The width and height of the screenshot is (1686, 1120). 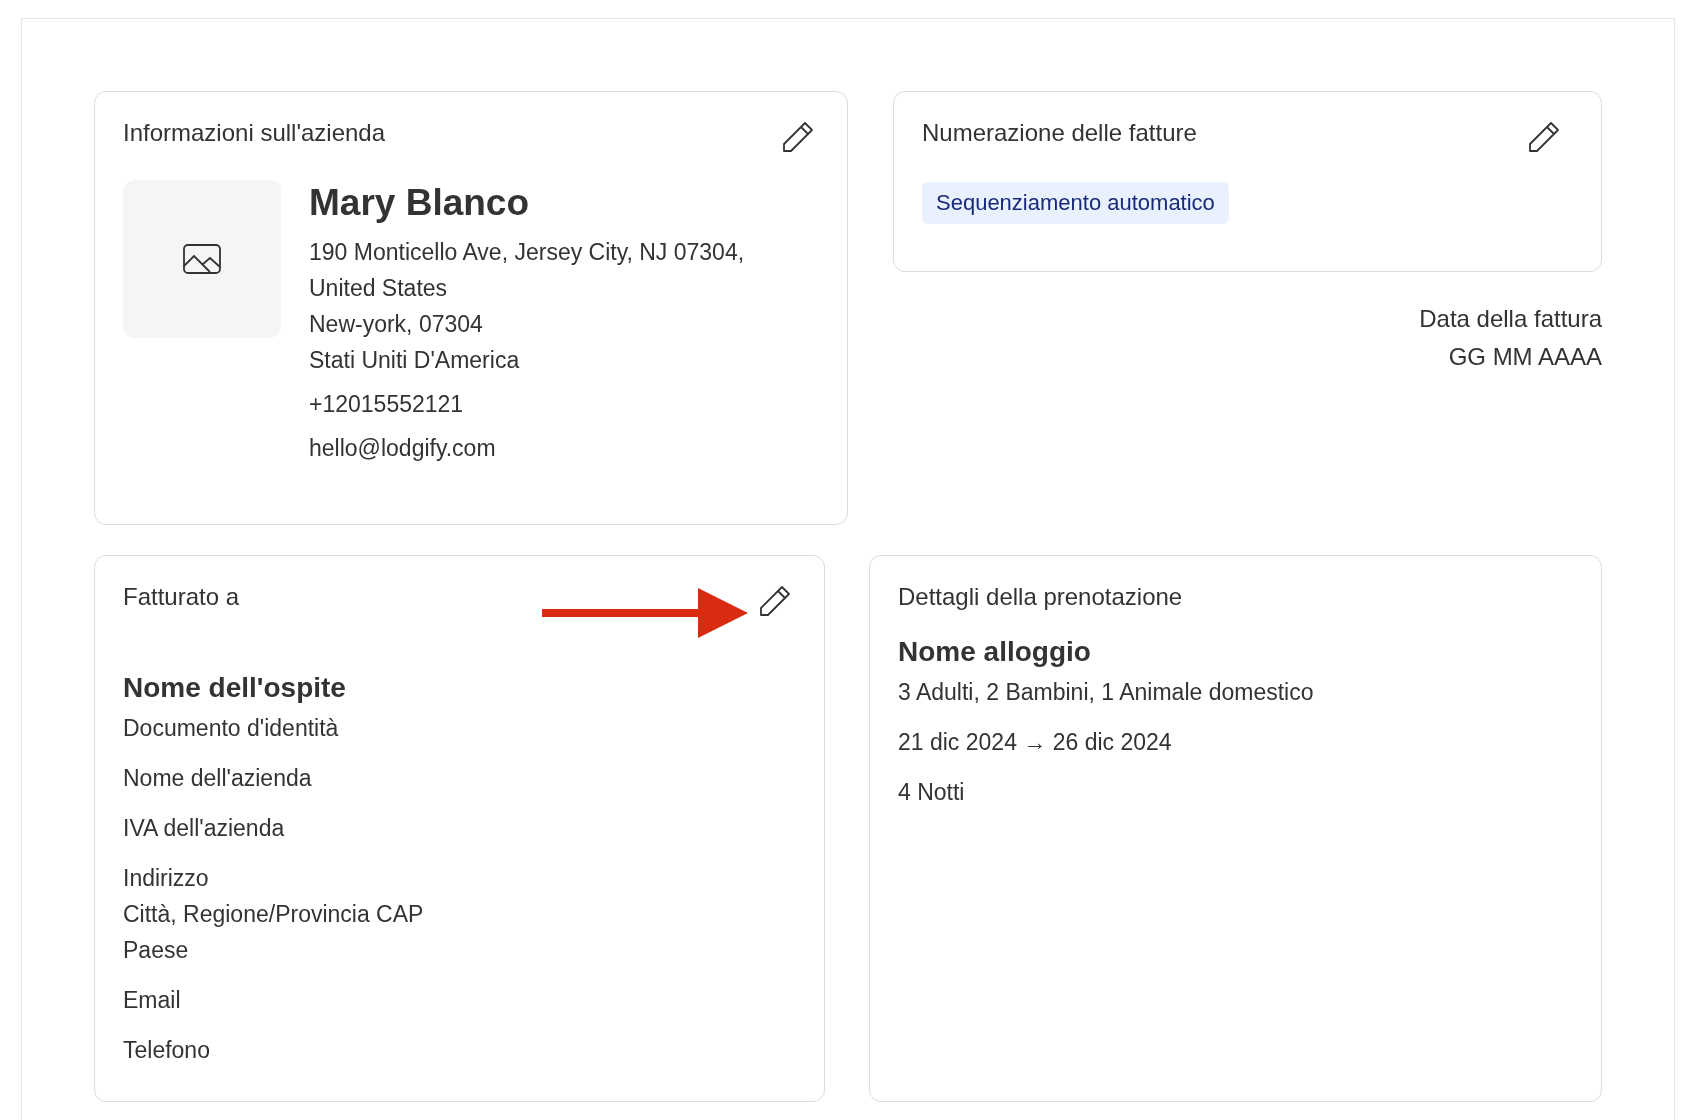 What do you see at coordinates (1106, 692) in the screenshot?
I see `booking-detail: 3 Adulti, 2 Bambini, 1 Animale domestico` at bounding box center [1106, 692].